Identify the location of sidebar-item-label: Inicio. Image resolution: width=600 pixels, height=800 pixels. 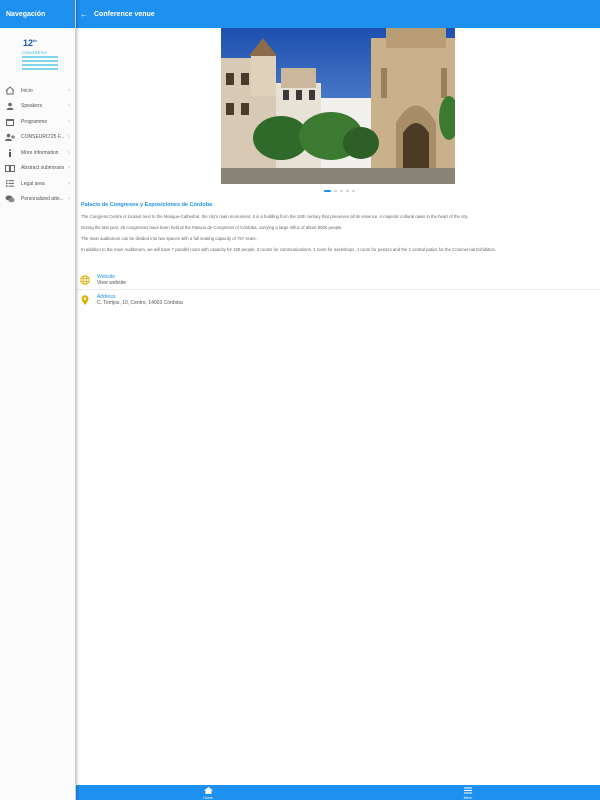
(27, 90).